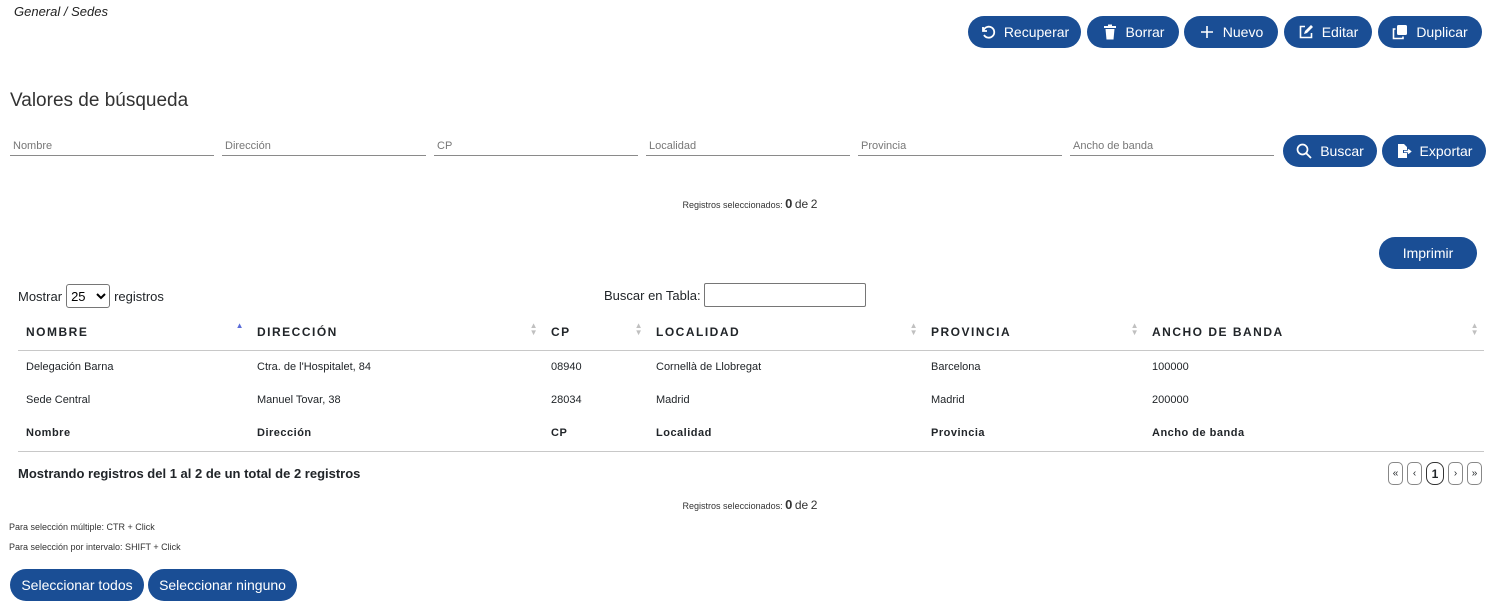  Describe the element at coordinates (1304, 151) in the screenshot. I see `search-icon` at that location.